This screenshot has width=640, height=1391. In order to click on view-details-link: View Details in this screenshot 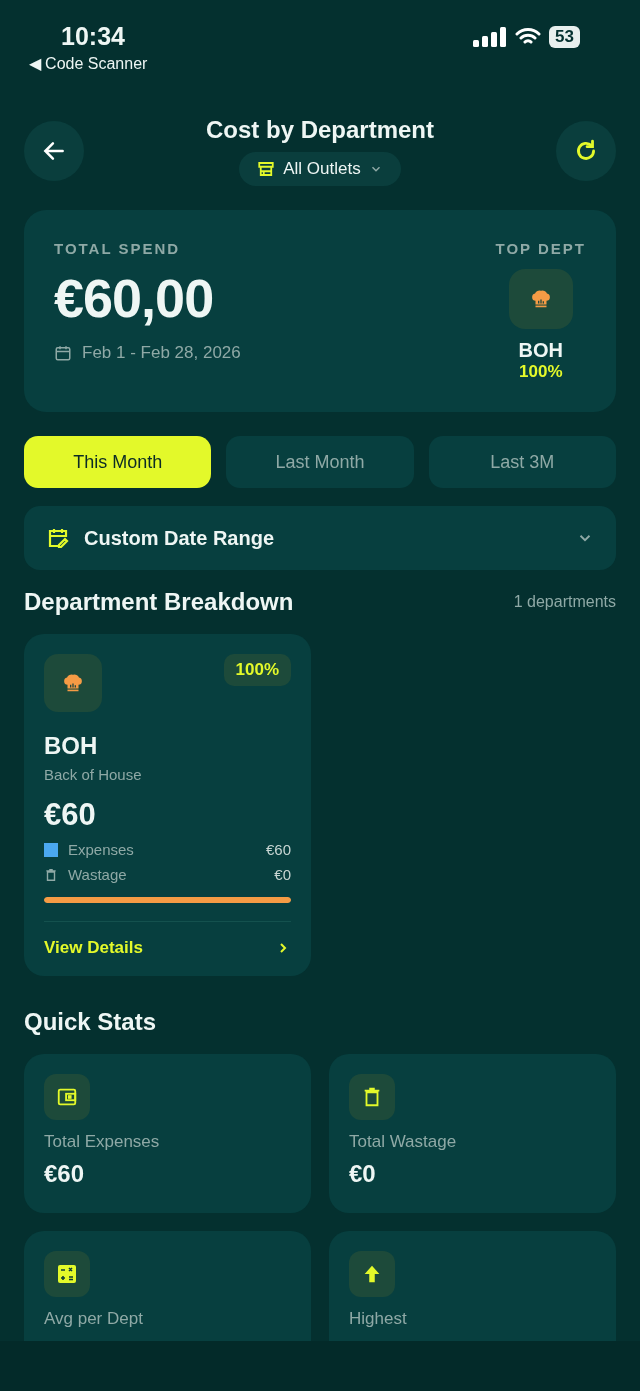, I will do `click(167, 948)`.